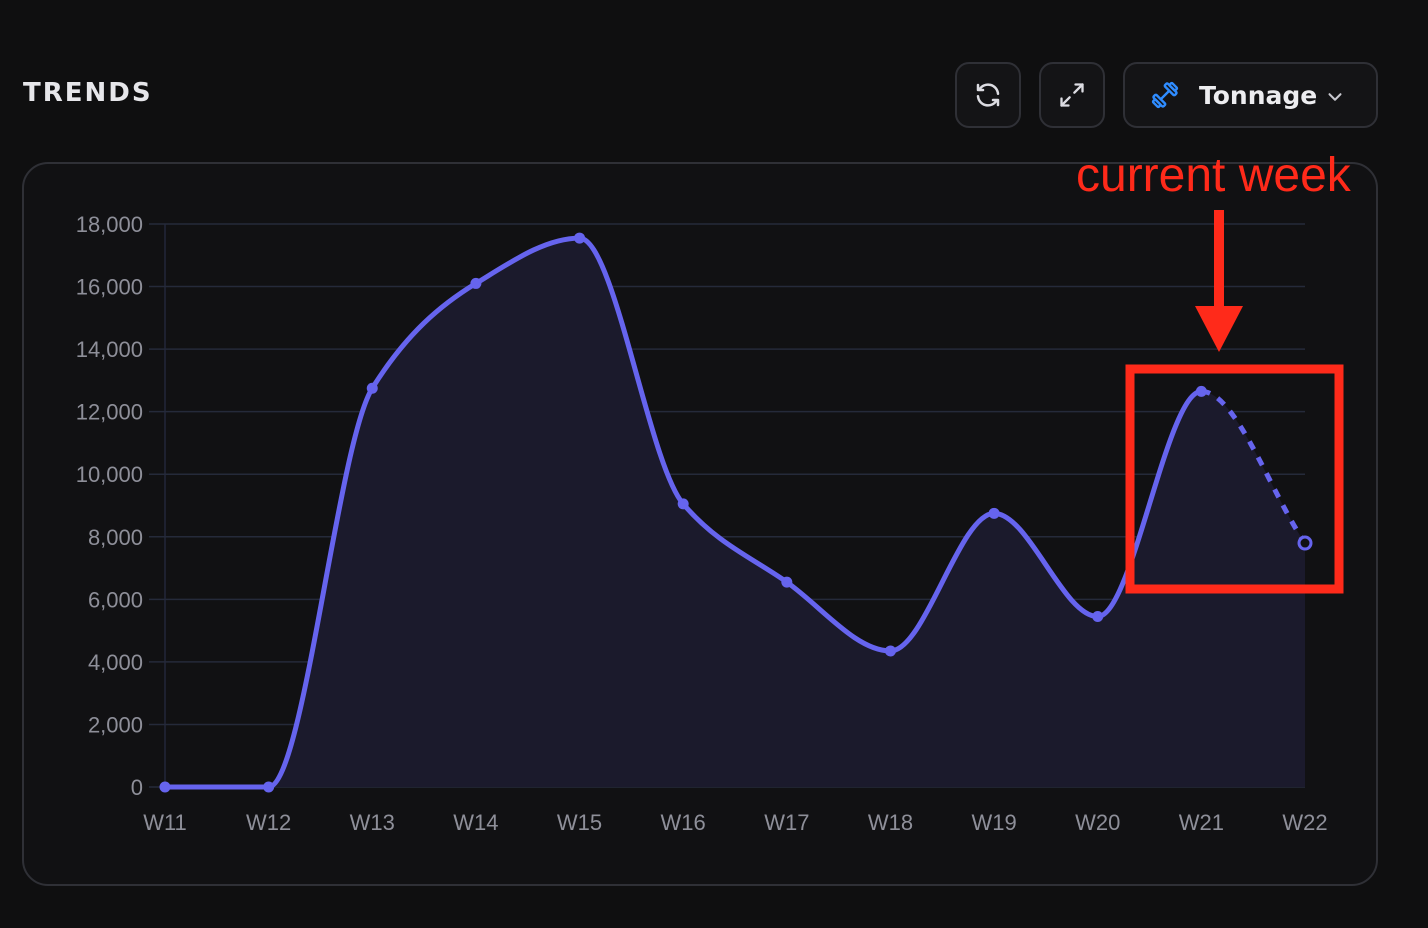 The width and height of the screenshot is (1428, 928). I want to click on expand-button, so click(1072, 95).